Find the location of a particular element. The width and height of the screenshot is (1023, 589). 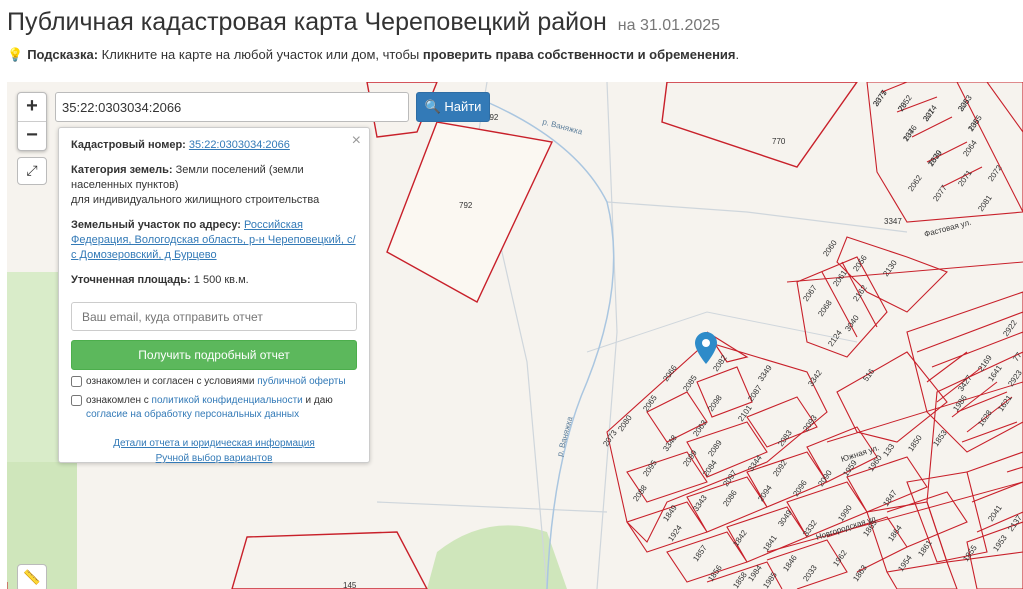

offer-checkbox is located at coordinates (76, 381).